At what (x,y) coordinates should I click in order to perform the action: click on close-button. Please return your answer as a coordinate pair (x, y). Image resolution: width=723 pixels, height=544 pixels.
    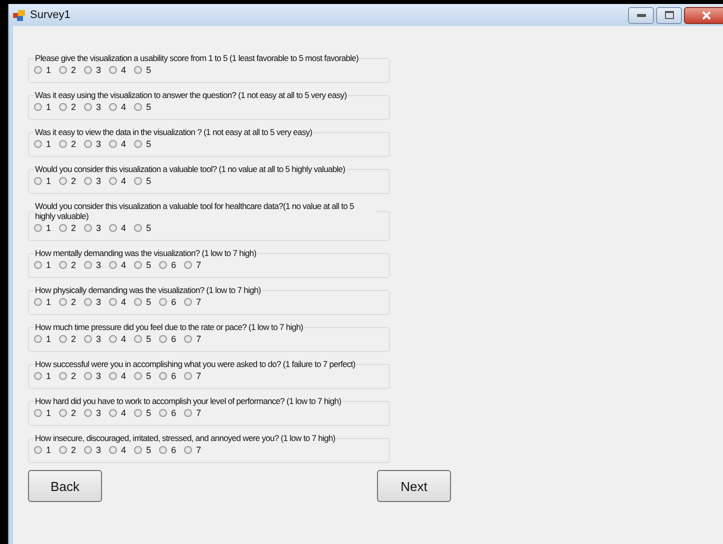
    Looking at the image, I should click on (703, 15).